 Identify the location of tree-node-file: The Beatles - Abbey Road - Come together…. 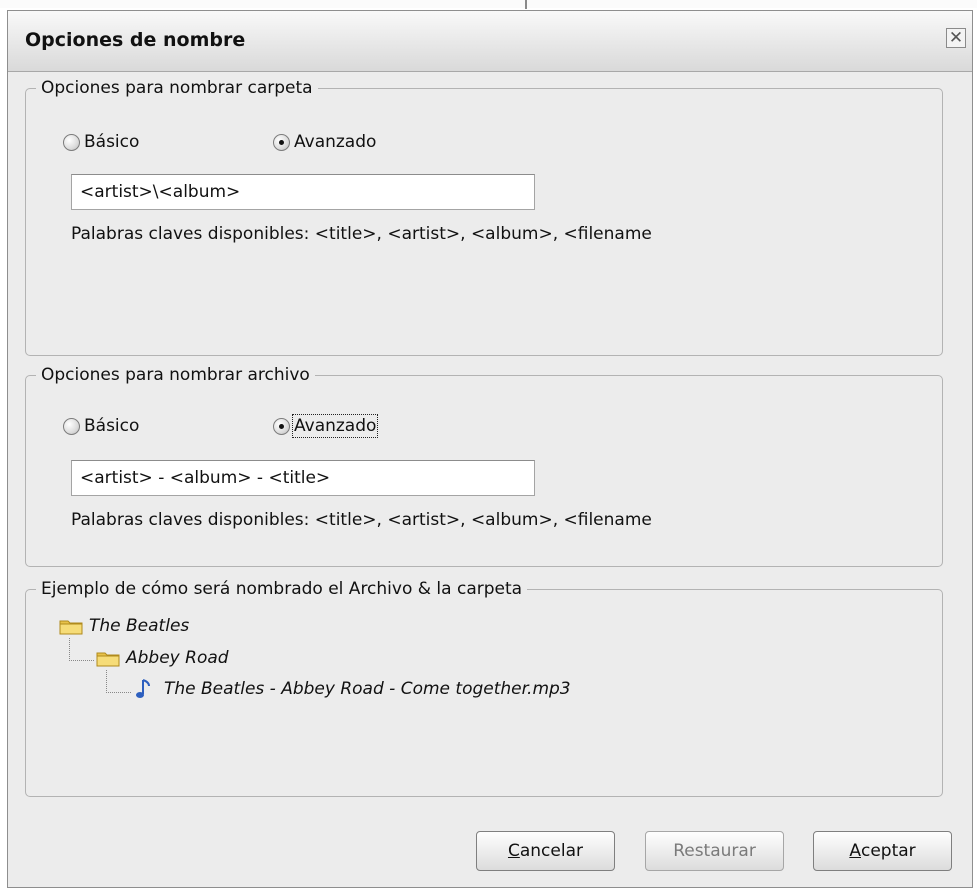
(352, 689).